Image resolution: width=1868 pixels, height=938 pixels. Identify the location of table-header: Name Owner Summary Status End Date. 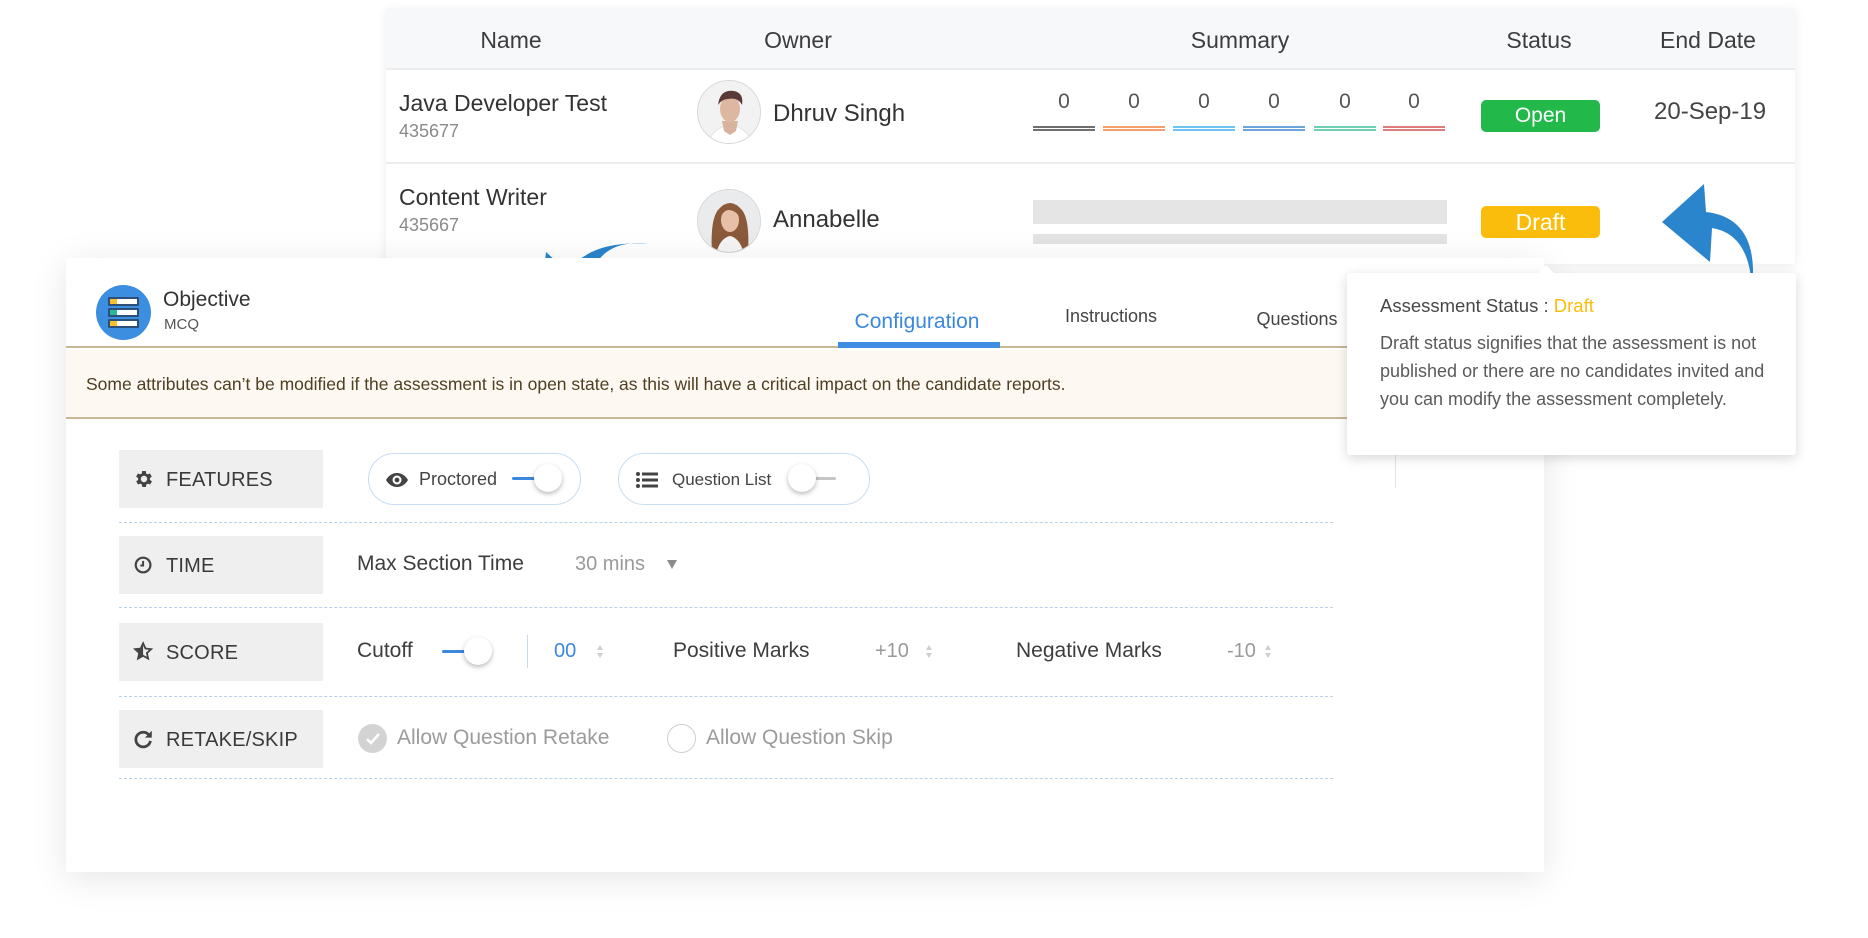
(1090, 39).